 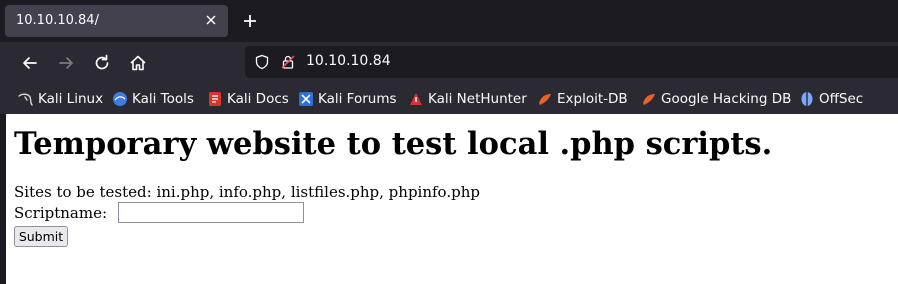 What do you see at coordinates (726, 99) in the screenshot?
I see `bookmark-label: Google Hacking DB` at bounding box center [726, 99].